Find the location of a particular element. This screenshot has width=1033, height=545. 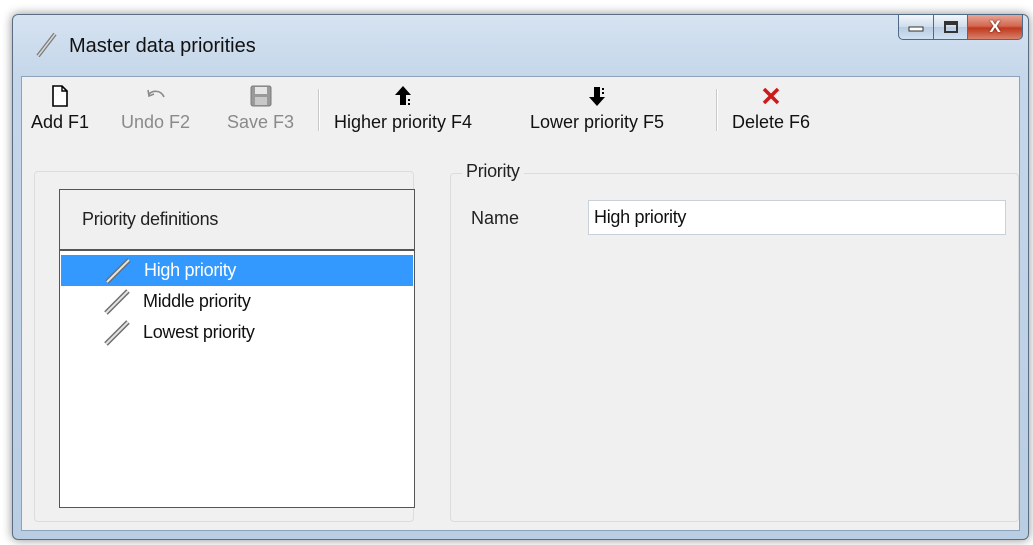

undo-button: Undo F2 is located at coordinates (155, 110).